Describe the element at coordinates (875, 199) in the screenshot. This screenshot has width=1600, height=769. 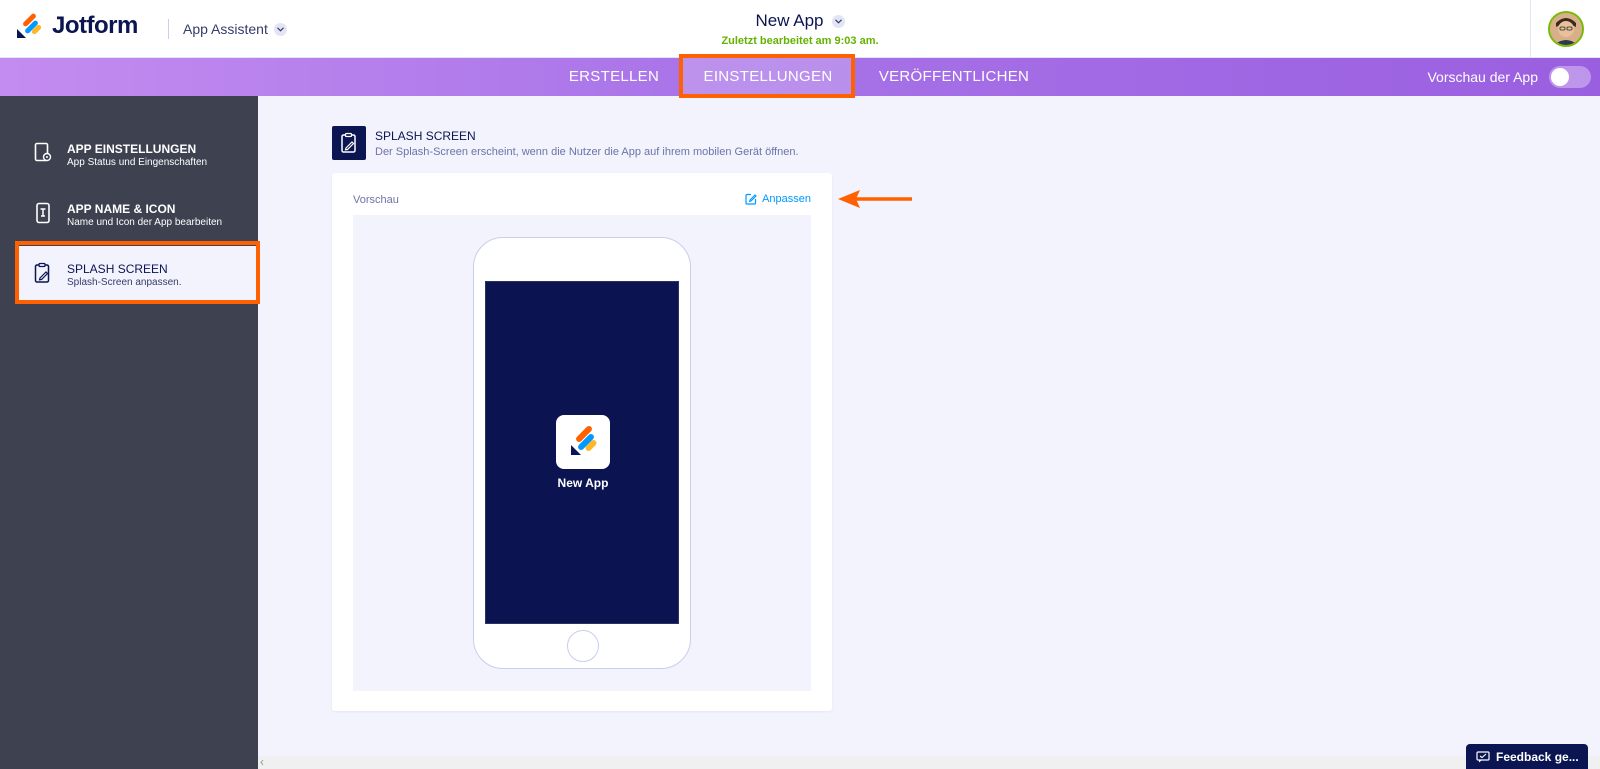
I see `arrow-annotation-icon` at that location.